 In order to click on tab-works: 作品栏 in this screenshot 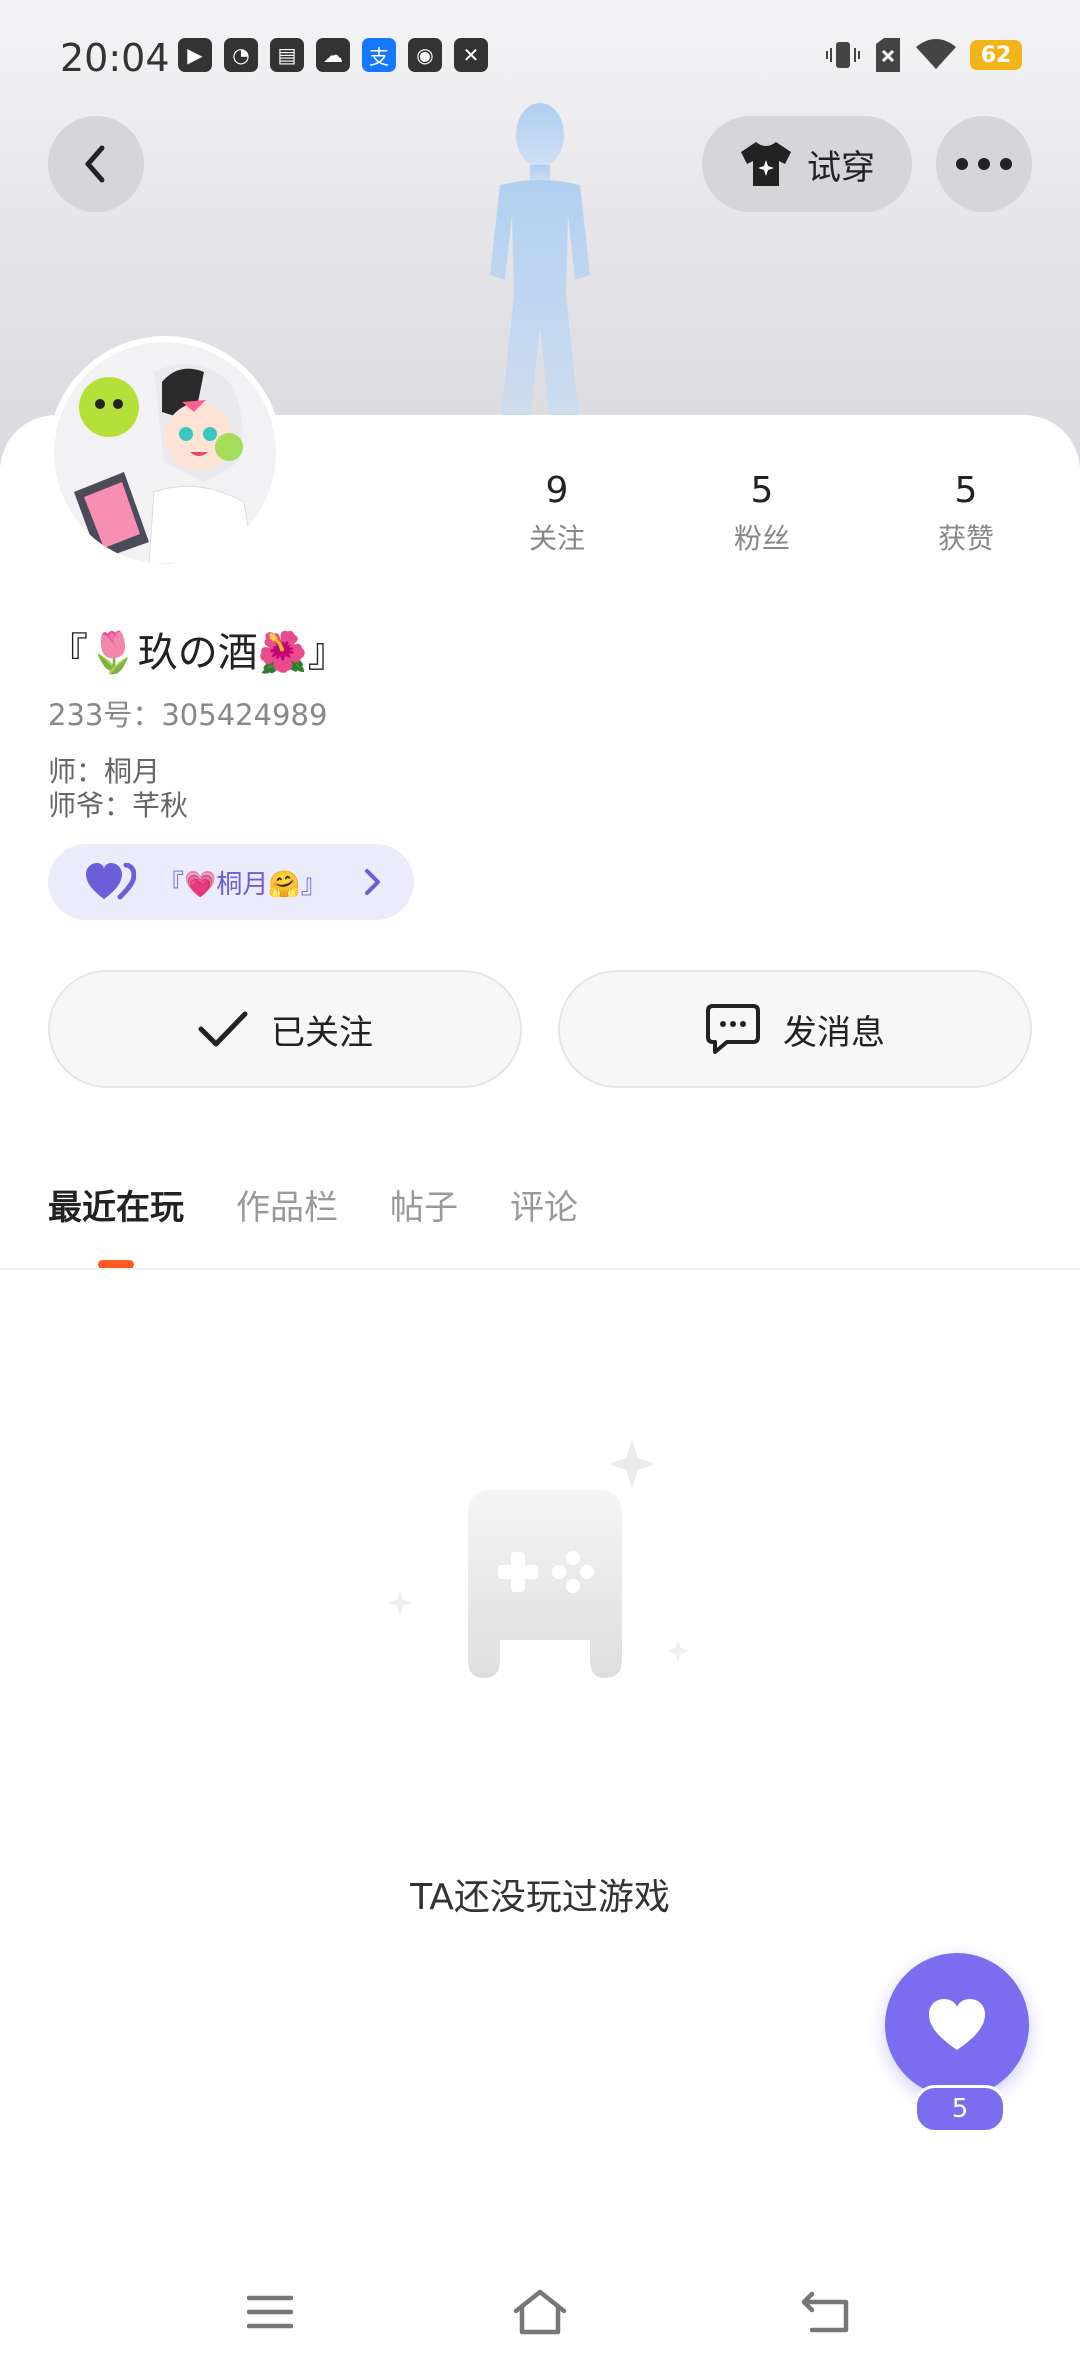, I will do `click(287, 1204)`.